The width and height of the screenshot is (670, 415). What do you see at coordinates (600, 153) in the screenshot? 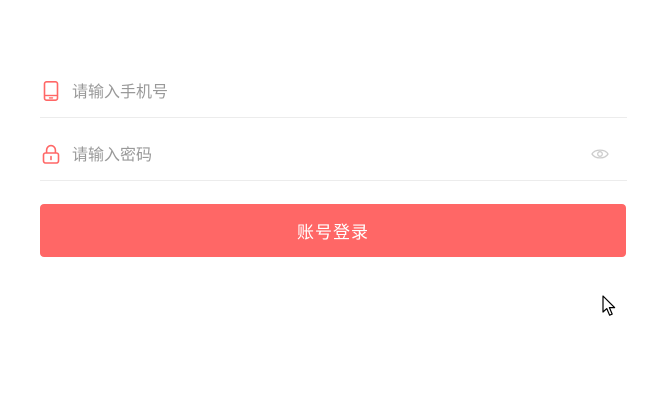
I see `eye-icon` at bounding box center [600, 153].